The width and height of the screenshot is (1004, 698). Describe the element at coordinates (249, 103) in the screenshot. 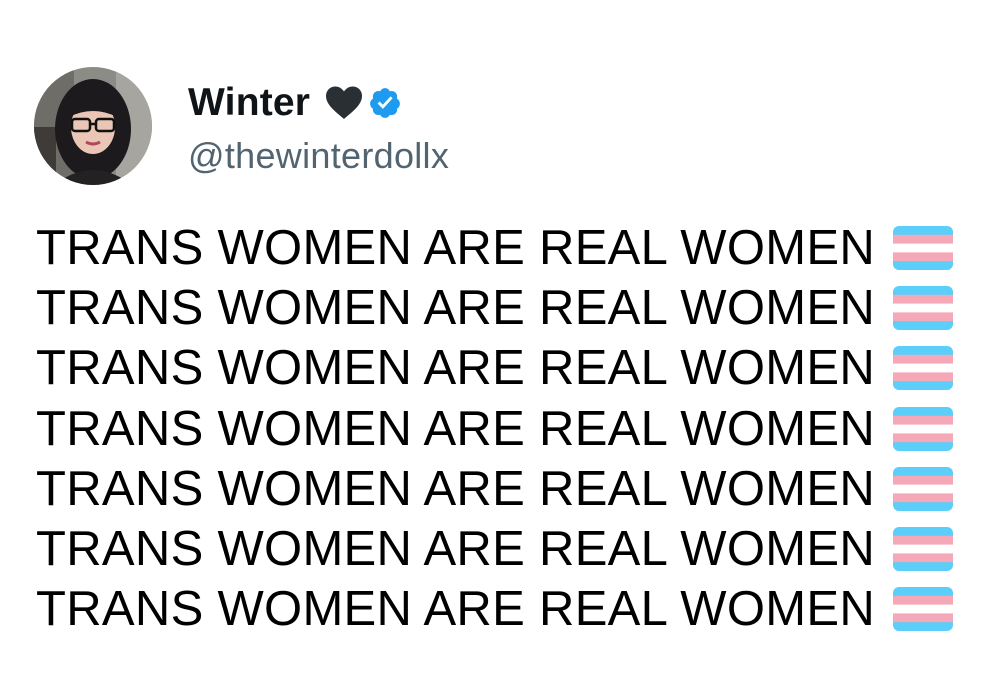

I see `display-name: Winter` at that location.